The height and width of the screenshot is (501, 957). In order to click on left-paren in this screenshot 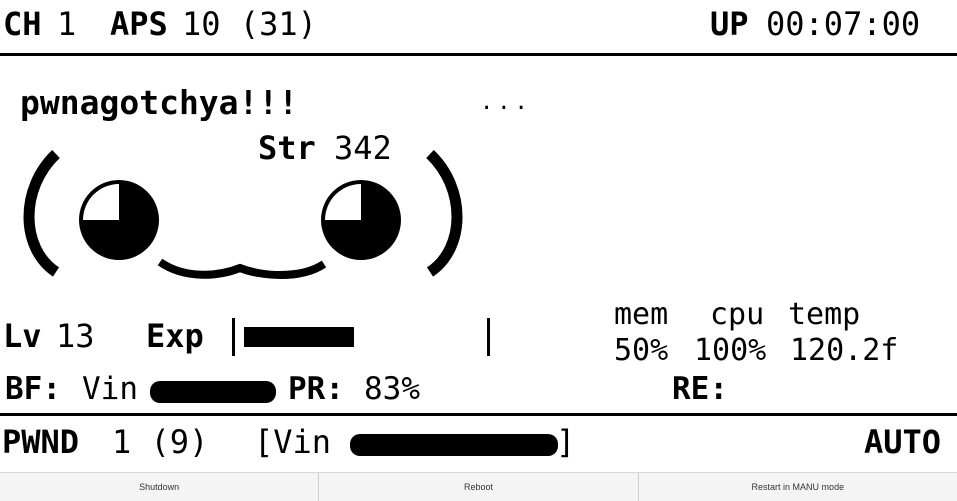, I will do `click(41, 213)`.